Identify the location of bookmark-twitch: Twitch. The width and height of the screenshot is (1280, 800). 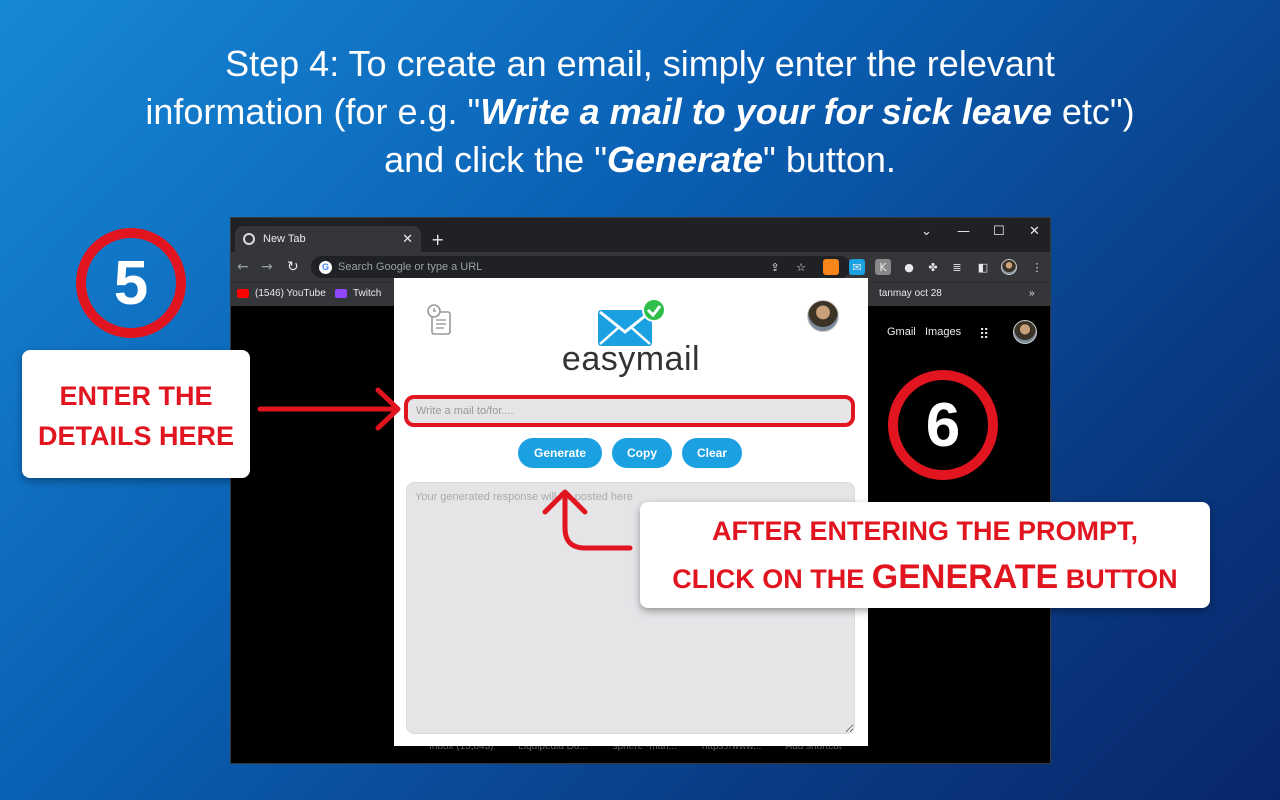
(358, 293).